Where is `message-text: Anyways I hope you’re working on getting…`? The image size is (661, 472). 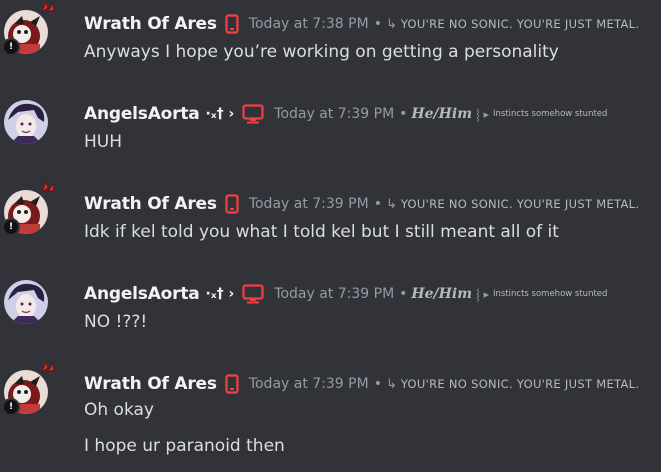
message-text: Anyways I hope you’re working on getting… is located at coordinates (321, 52).